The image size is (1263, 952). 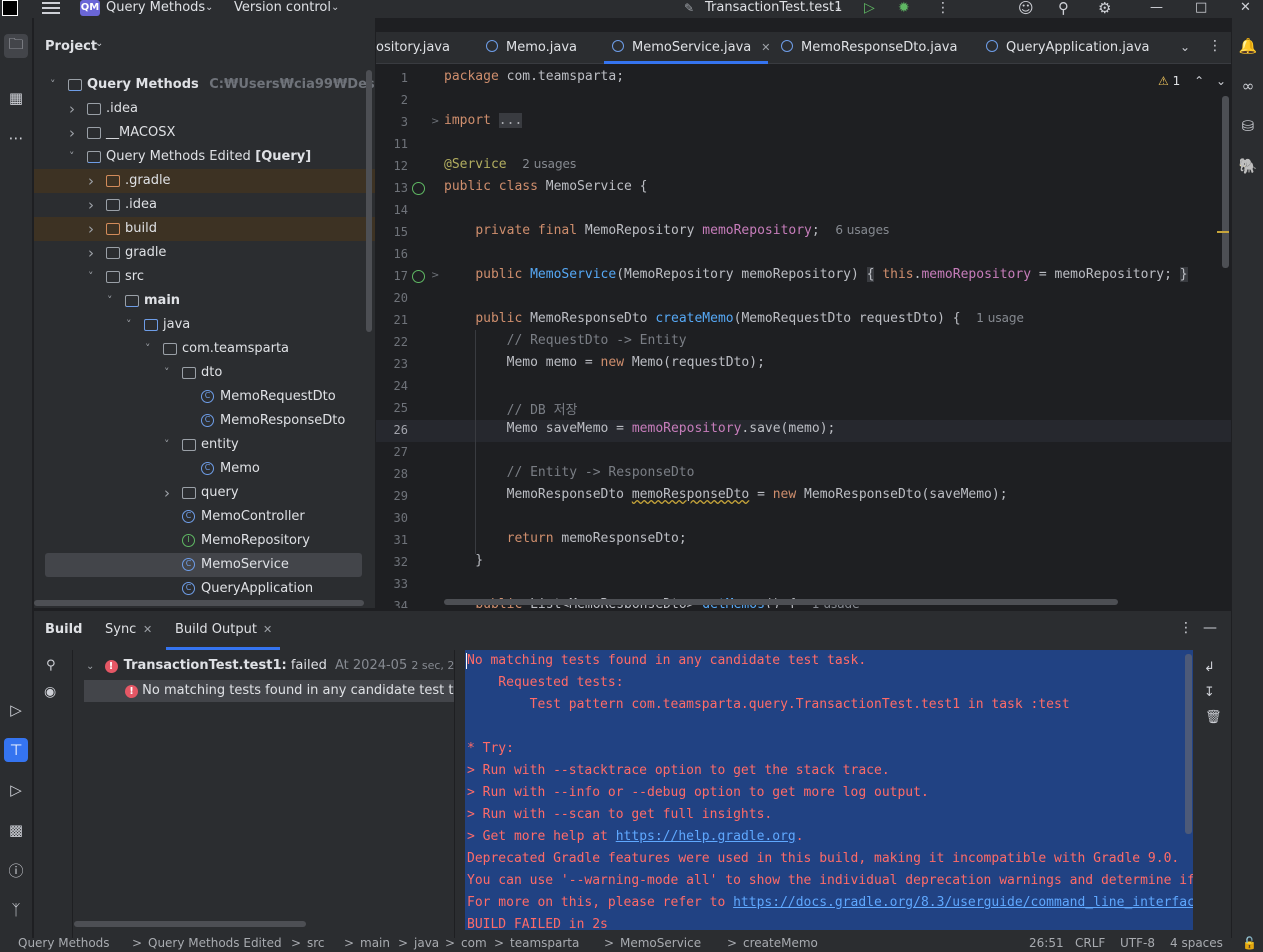 I want to click on breadcrumb-item: com, so click(x=474, y=943).